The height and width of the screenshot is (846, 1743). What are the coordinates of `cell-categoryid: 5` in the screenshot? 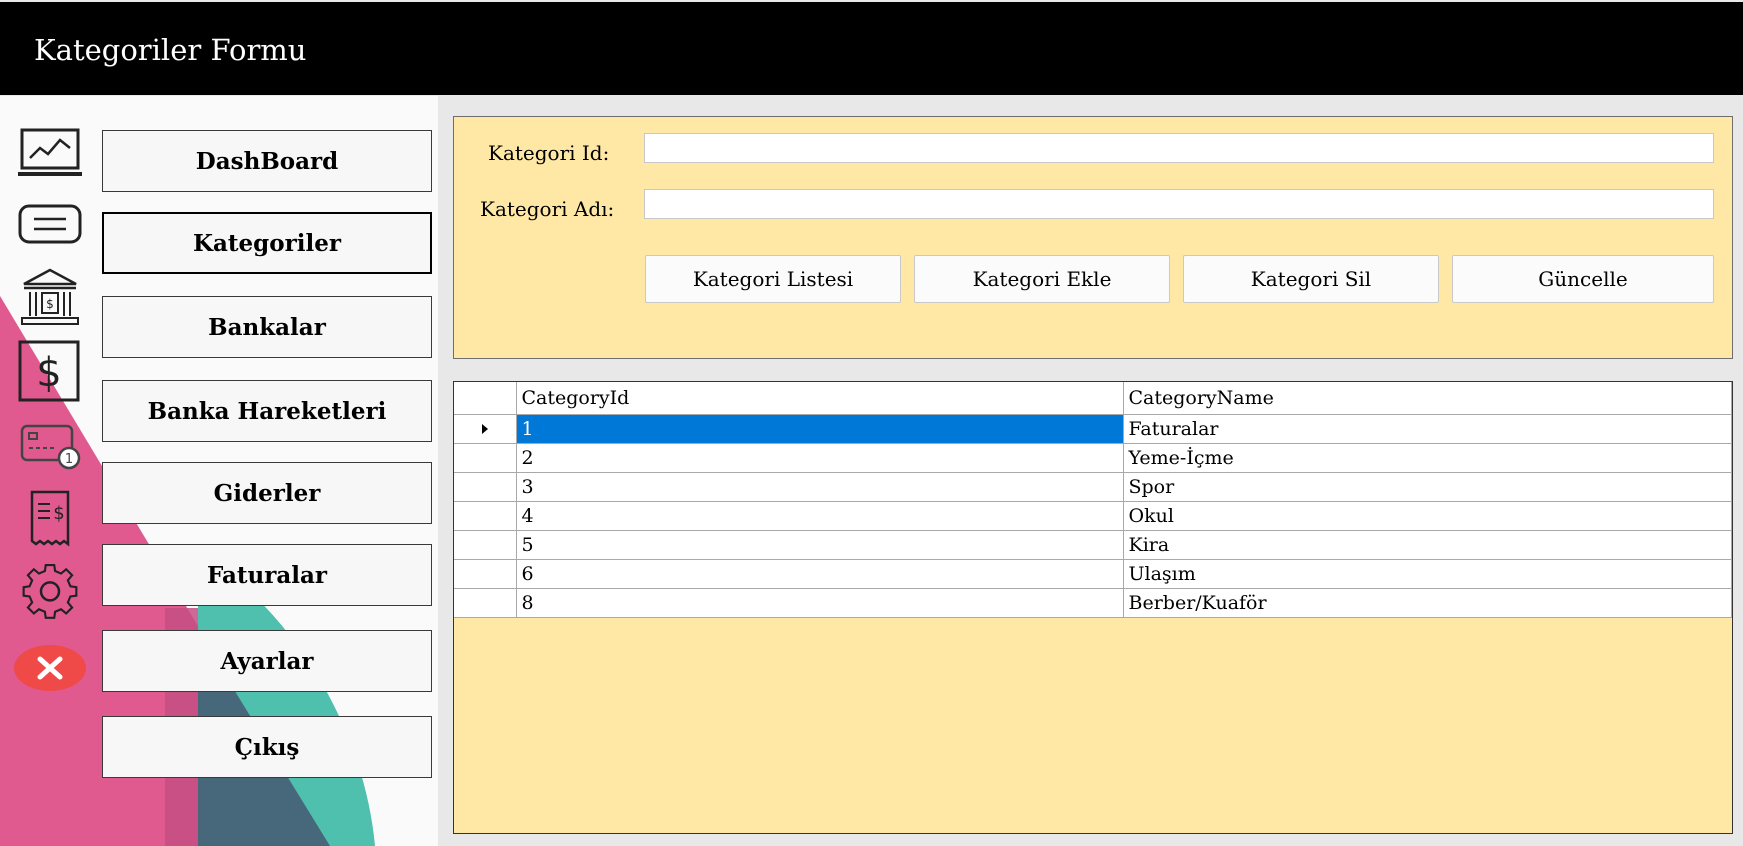 It's located at (819, 544).